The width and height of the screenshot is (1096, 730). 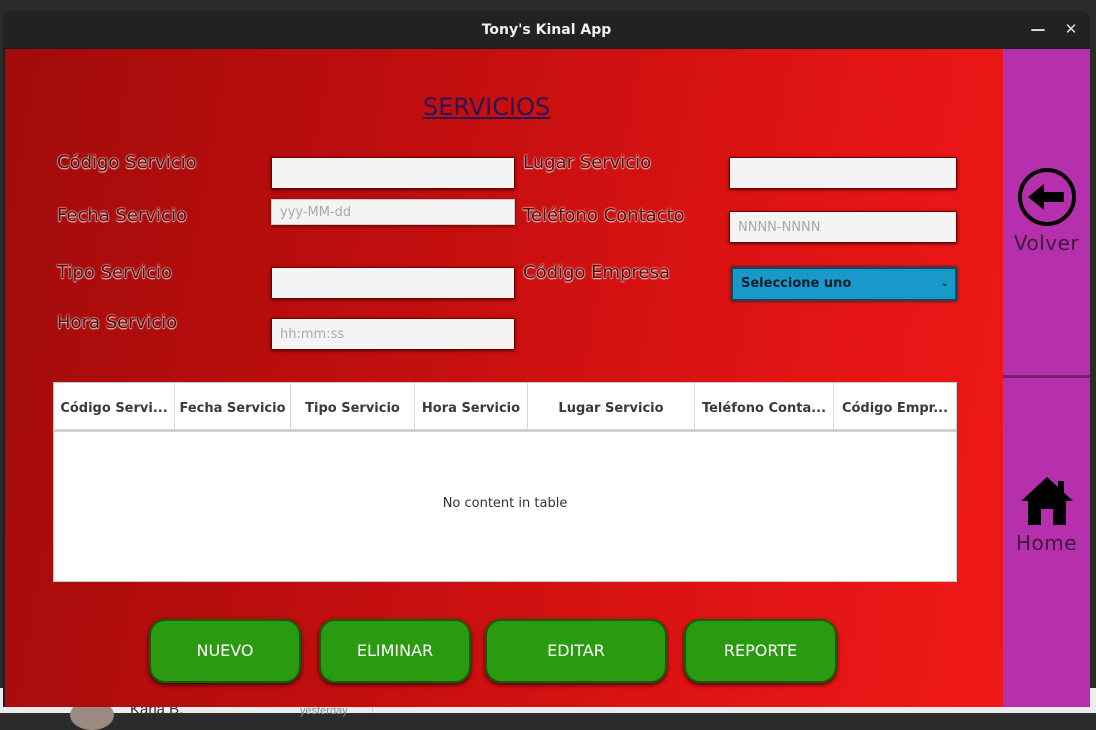 I want to click on title-bar: Tony's Kinal App — ✕, so click(x=546, y=29).